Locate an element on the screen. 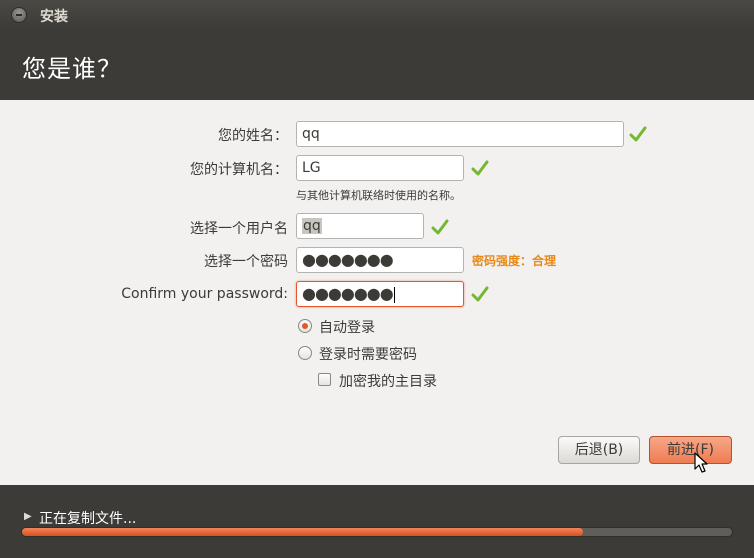 Image resolution: width=754 pixels, height=558 pixels. name-label: 您的姓名： is located at coordinates (253, 136).